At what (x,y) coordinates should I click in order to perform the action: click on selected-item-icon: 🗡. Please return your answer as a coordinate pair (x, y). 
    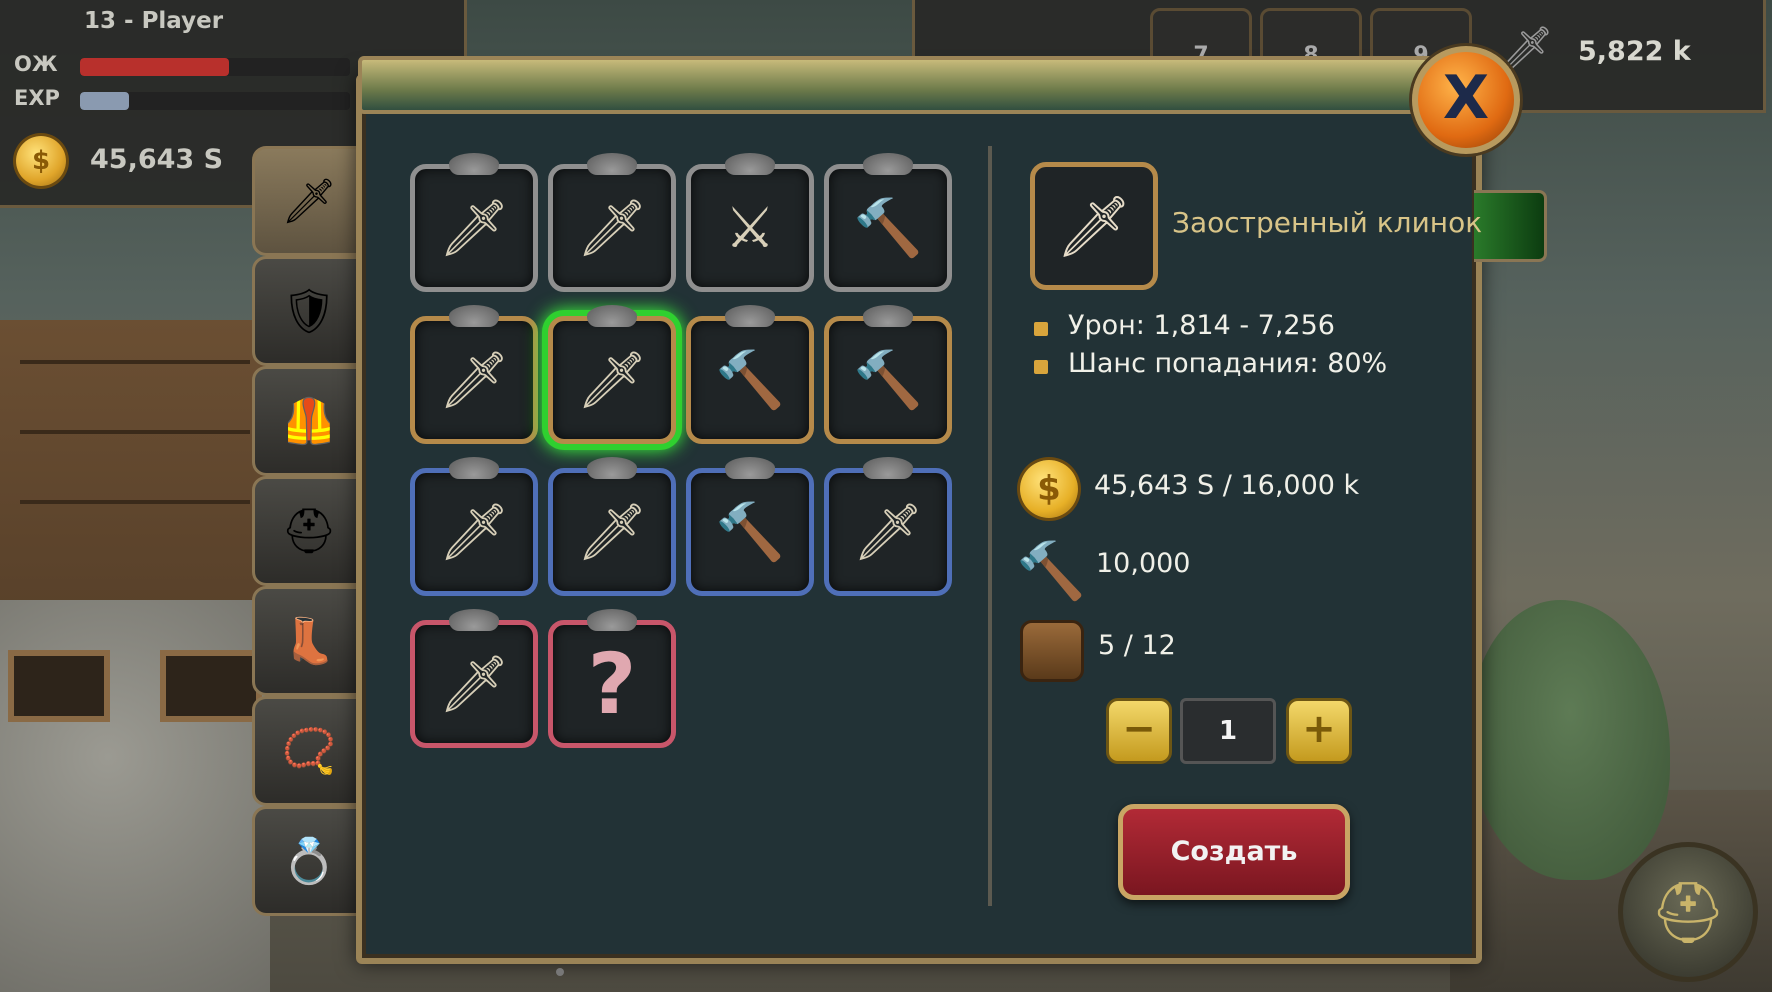
    Looking at the image, I should click on (1094, 226).